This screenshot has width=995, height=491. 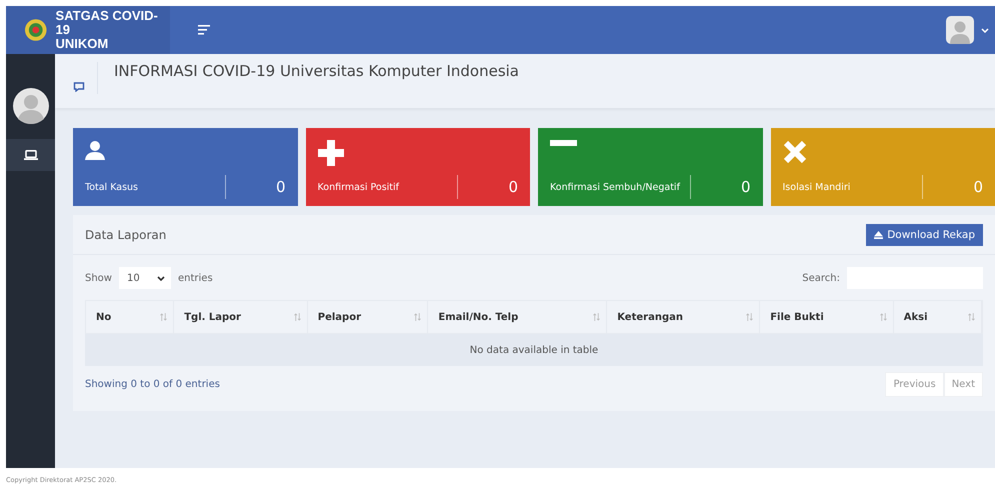 What do you see at coordinates (79, 87) in the screenshot?
I see `message-icon` at bounding box center [79, 87].